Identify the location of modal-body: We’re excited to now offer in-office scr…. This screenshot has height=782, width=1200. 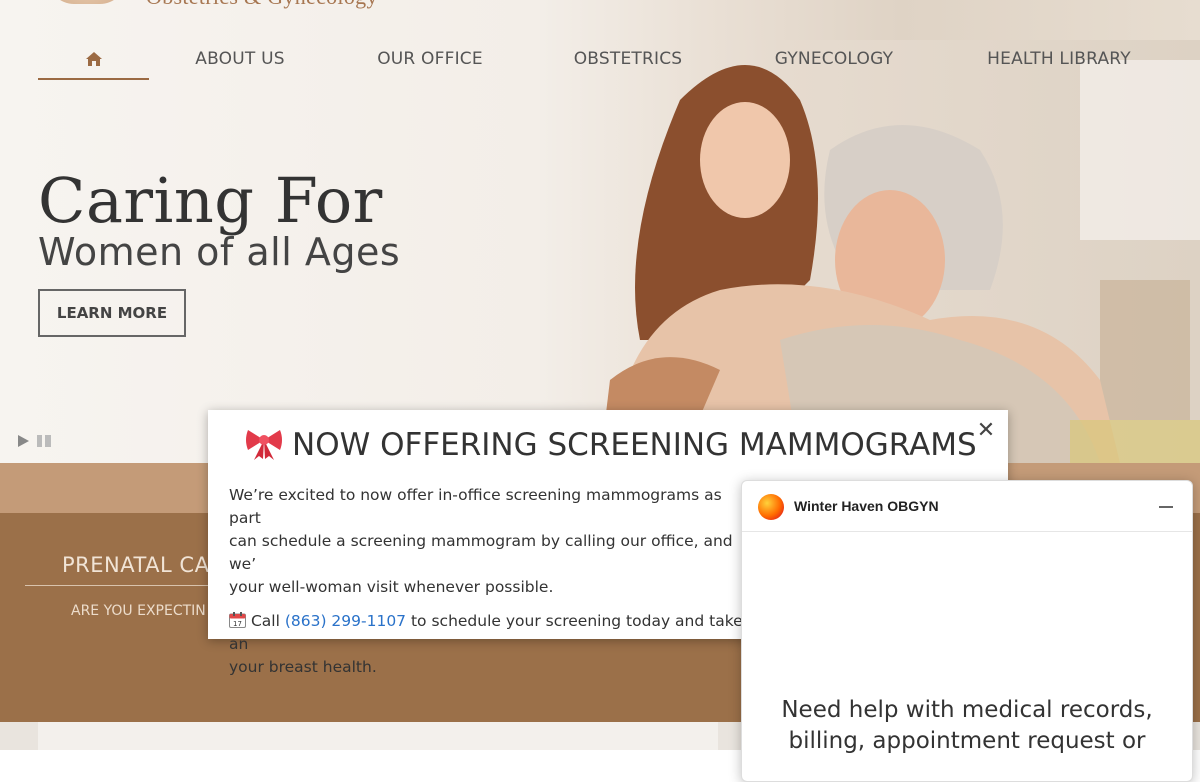
(489, 587).